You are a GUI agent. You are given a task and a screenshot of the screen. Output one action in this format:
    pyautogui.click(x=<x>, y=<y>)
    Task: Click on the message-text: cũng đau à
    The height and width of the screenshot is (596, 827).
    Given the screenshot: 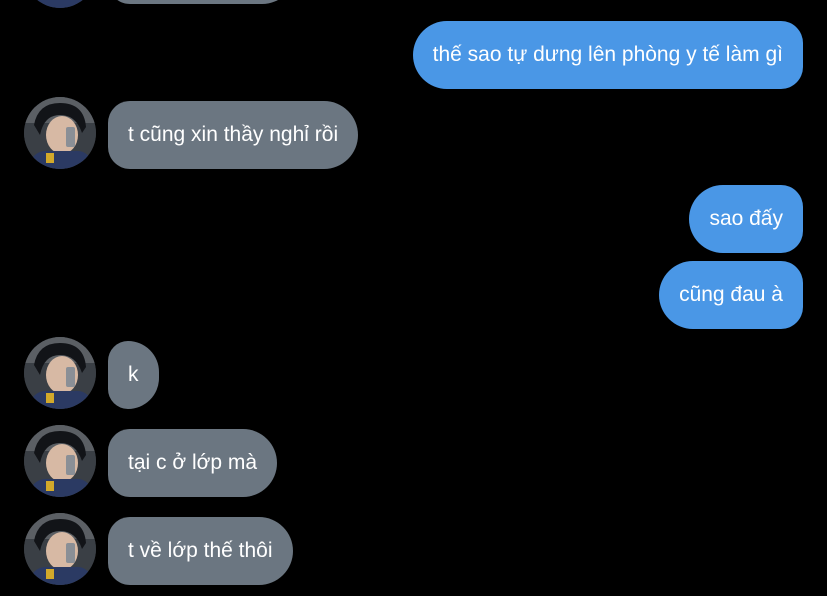 What is the action you would take?
    pyautogui.click(x=731, y=294)
    